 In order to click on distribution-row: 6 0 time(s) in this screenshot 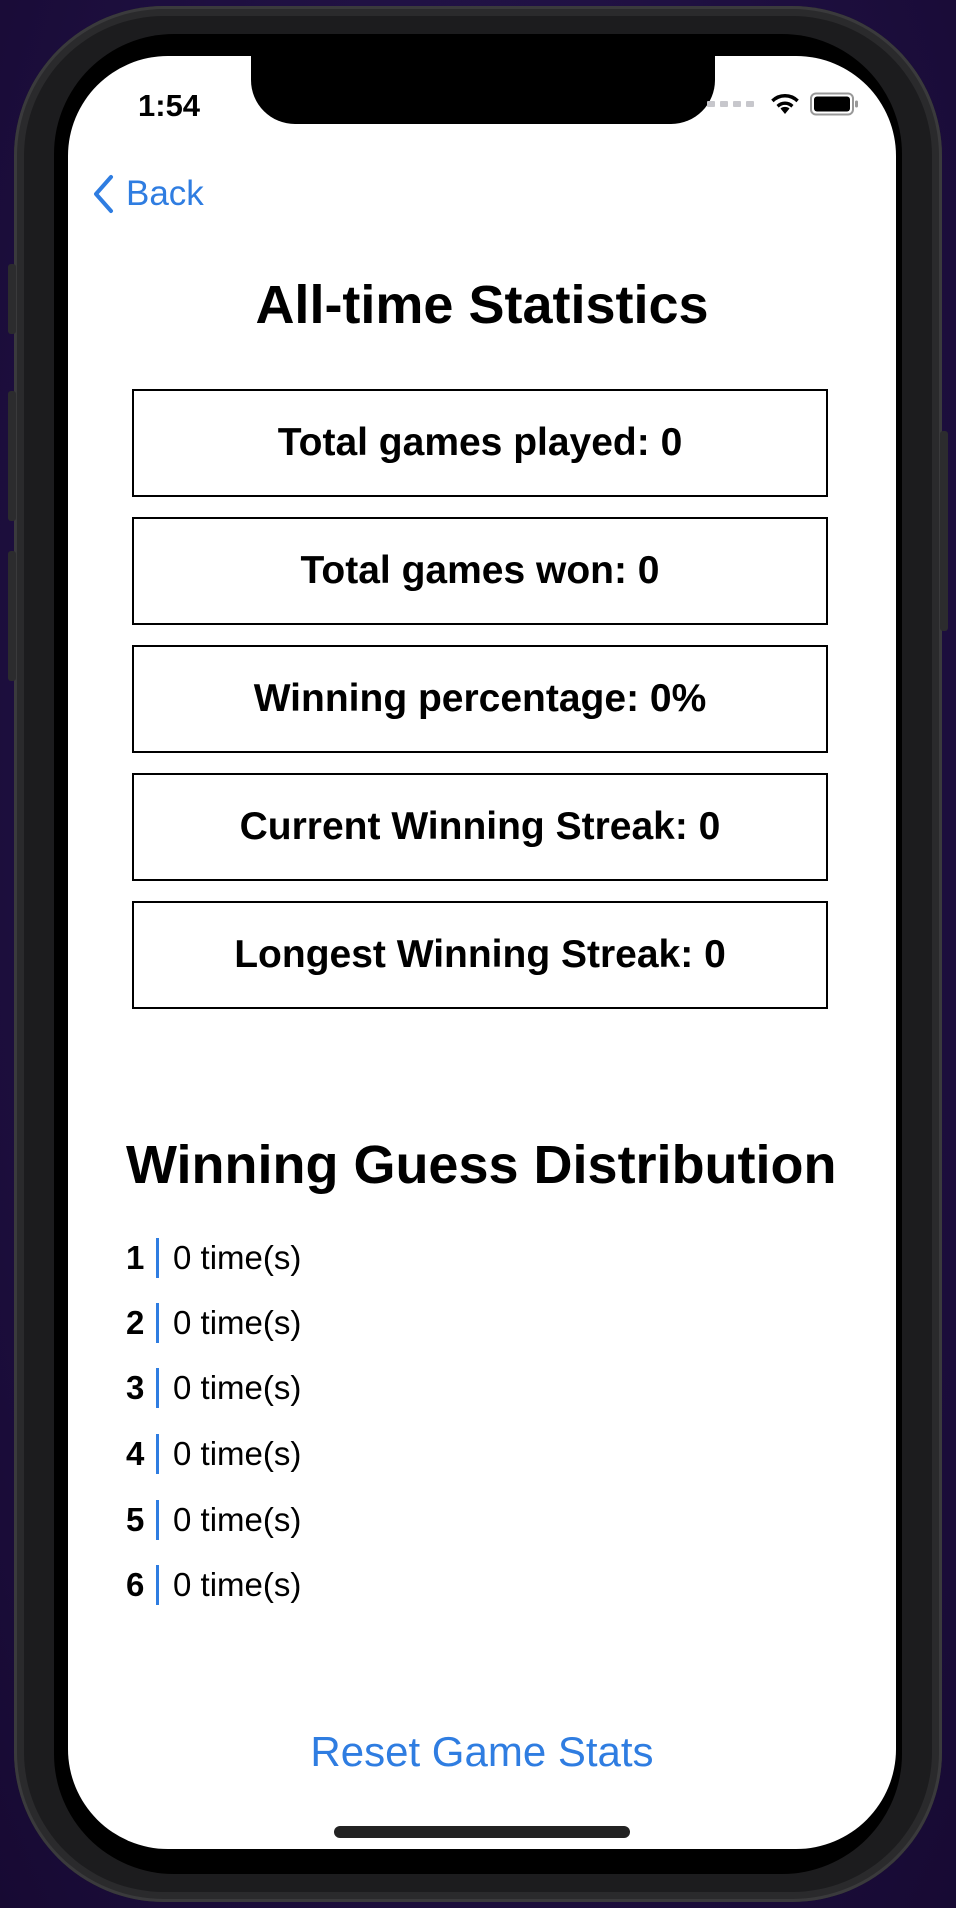, I will do `click(213, 1585)`.